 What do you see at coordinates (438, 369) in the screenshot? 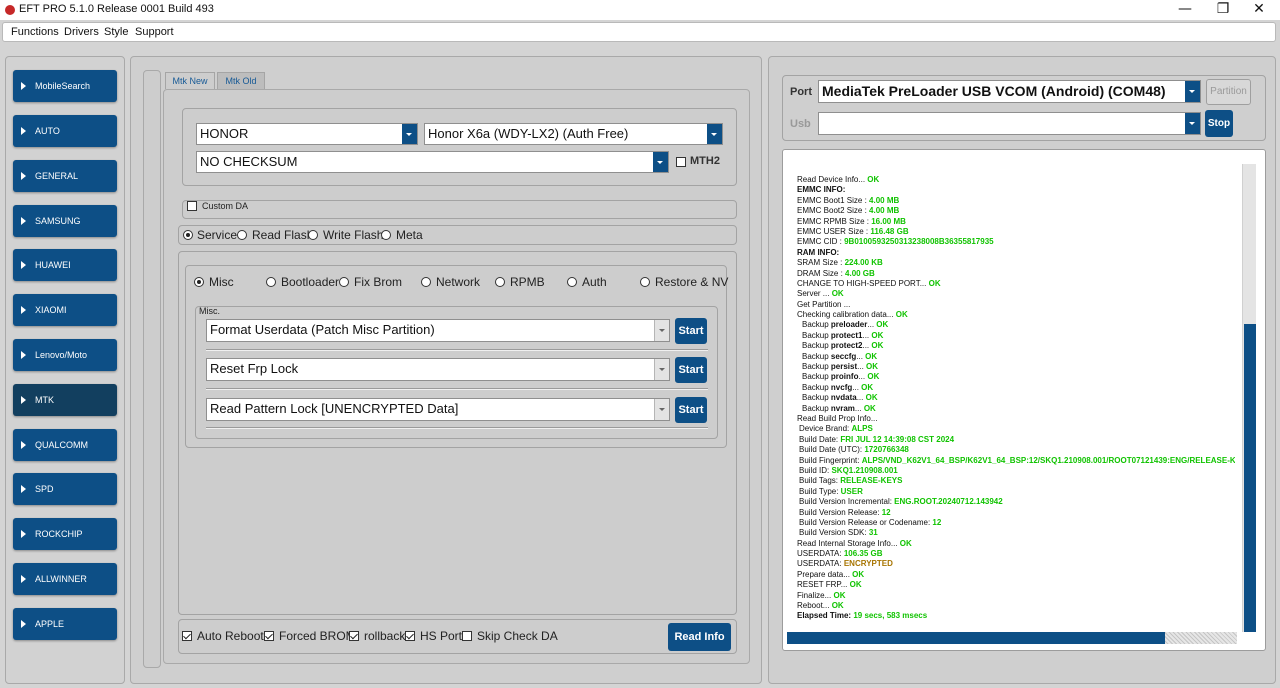
I see `misc-operation-select-2: Reset Frp Lock` at bounding box center [438, 369].